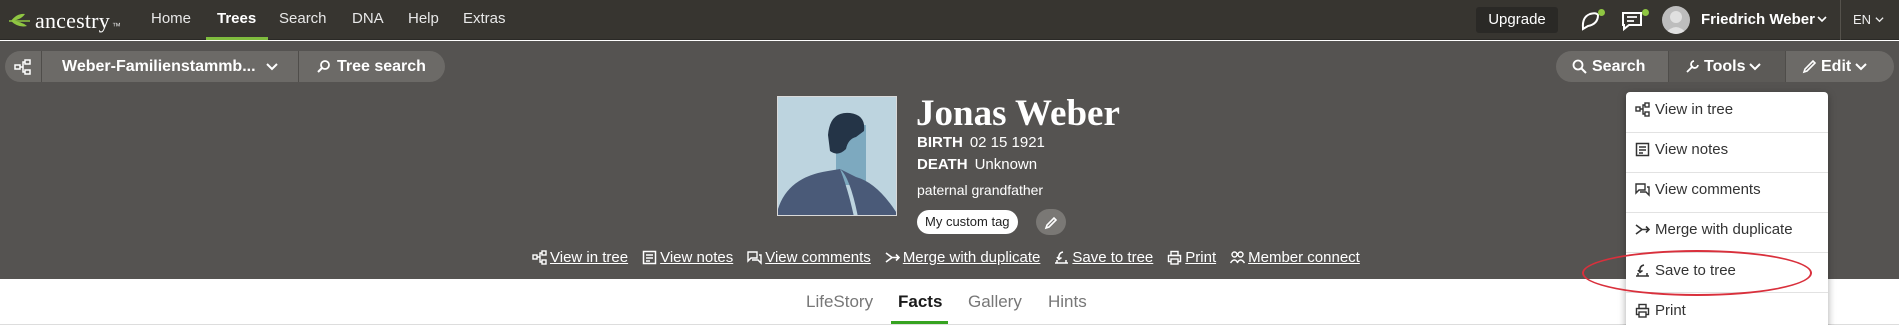 This screenshot has height=325, width=1899. I want to click on person-photo-placeholder, so click(837, 156).